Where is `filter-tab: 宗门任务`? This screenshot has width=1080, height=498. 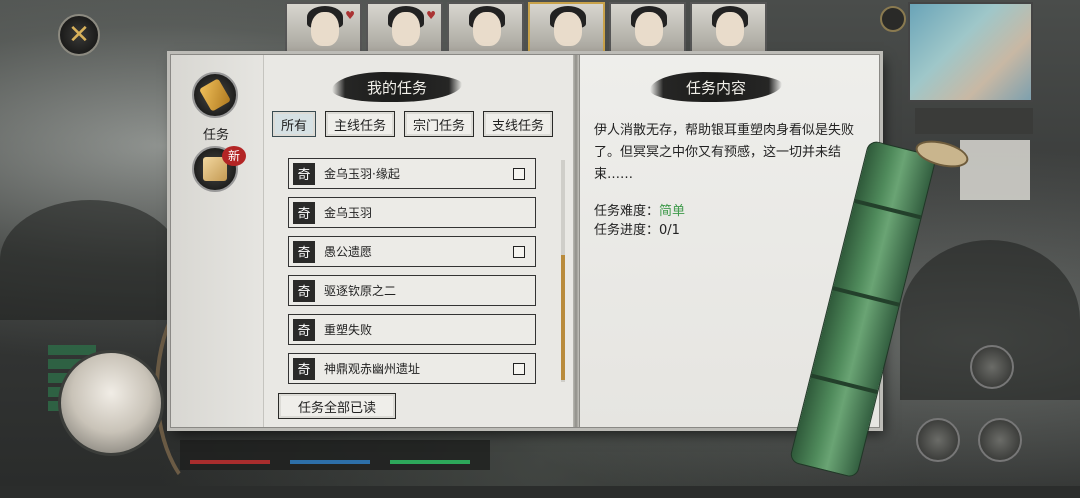
filter-tab: 宗门任务 is located at coordinates (439, 124).